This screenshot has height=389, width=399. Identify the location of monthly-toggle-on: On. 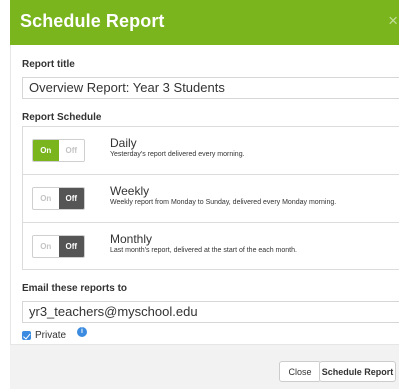
(46, 246).